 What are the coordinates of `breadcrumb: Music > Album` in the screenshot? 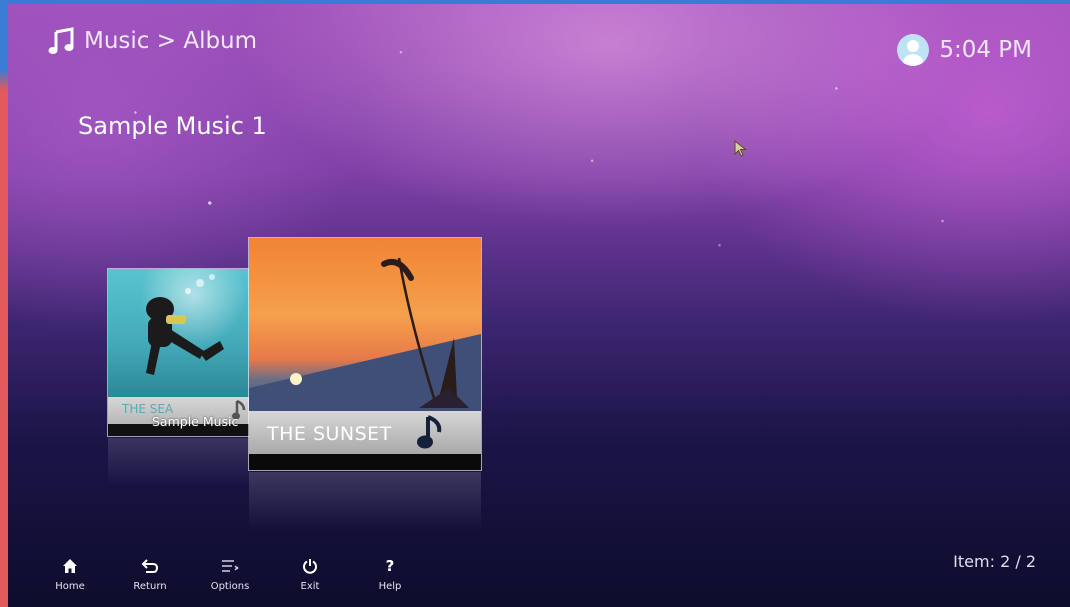 It's located at (151, 41).